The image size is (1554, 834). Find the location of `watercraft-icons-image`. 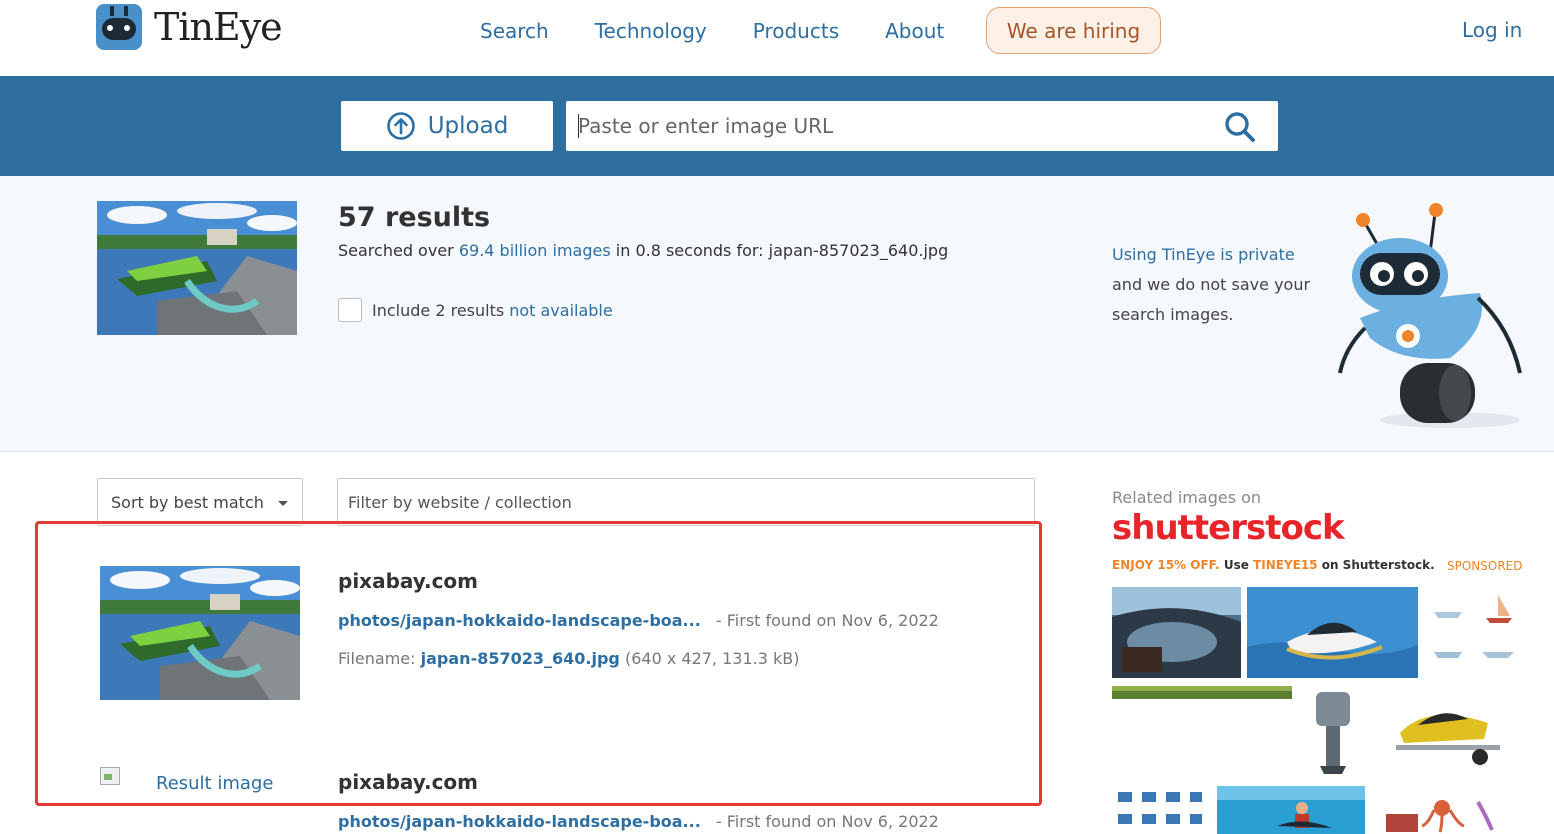

watercraft-icons-image is located at coordinates (1159, 811).